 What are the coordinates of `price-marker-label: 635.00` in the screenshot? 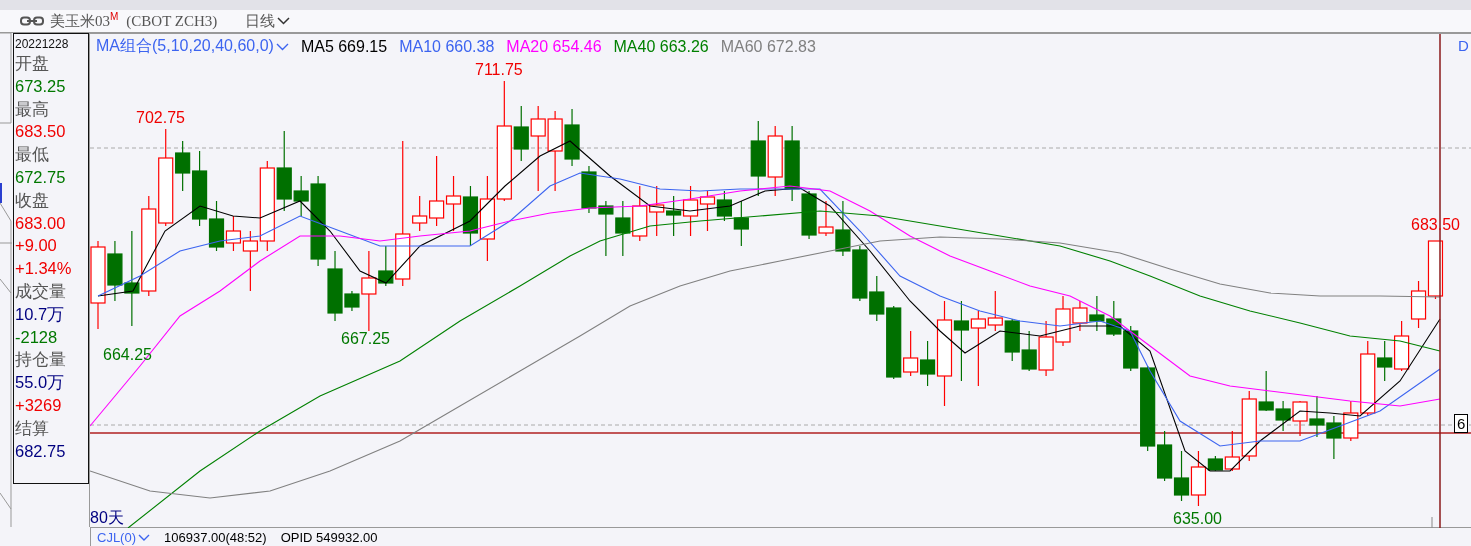 It's located at (1197, 519).